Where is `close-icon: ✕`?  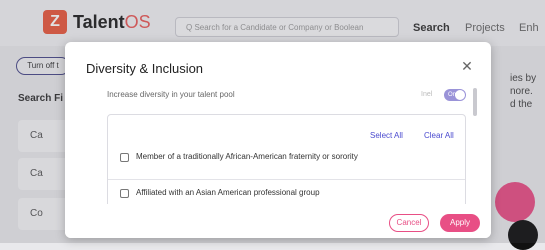
close-icon: ✕ is located at coordinates (467, 66).